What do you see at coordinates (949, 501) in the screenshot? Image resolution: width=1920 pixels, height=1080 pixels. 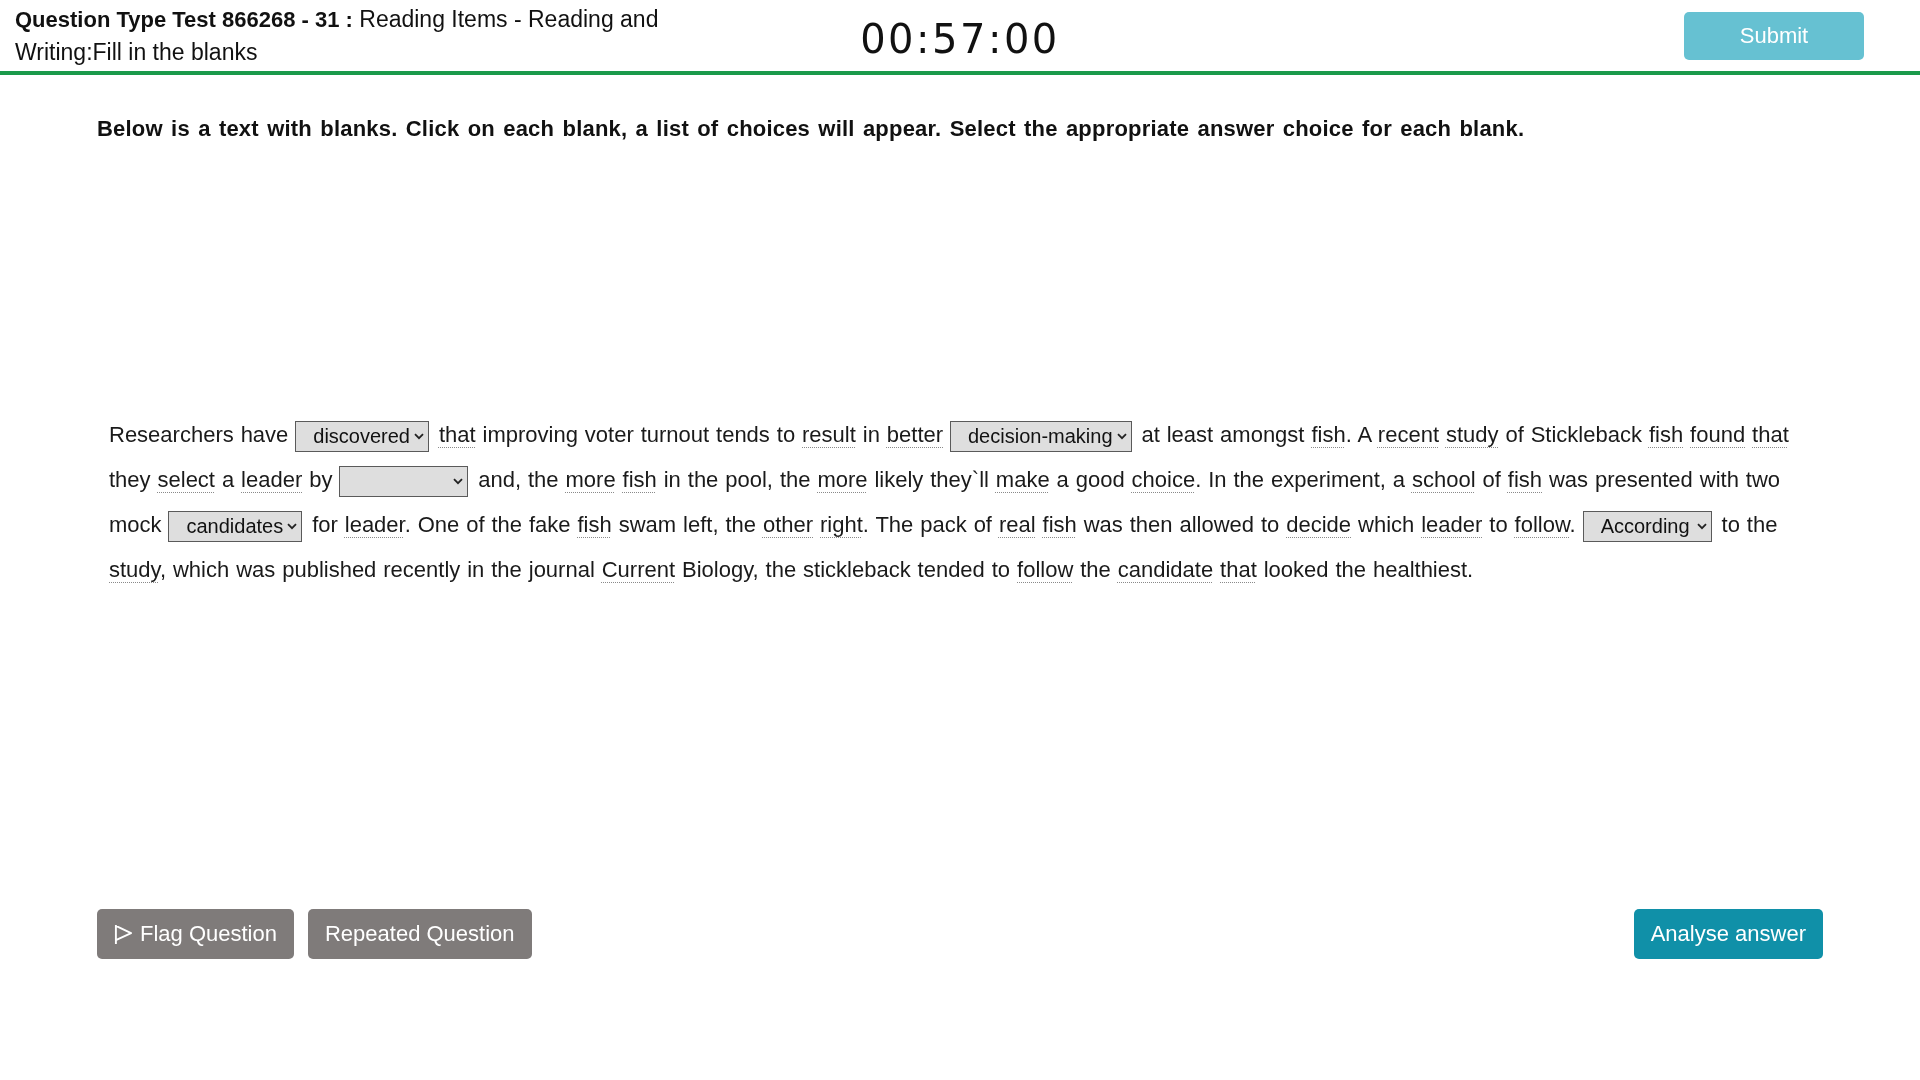 I see `passage-text: Researchers have discovered that improving voter turnout tends to result in better decision-making at least amongst fish. A recent study of Stickleback fish found that they select a leader by and, the more fish in the pool, the more likely they`ll make a good choice. In the experiment, a school of fish was presented with two mock candidates for leader. One of the fake fish swam left, the other right. The pack of real fish was then allowed to decide which leader to follow. According to the study, which was published recently in the journal Current Biology, the stickleback tended to follow the candidate that looked the healthiest.` at bounding box center [949, 501].